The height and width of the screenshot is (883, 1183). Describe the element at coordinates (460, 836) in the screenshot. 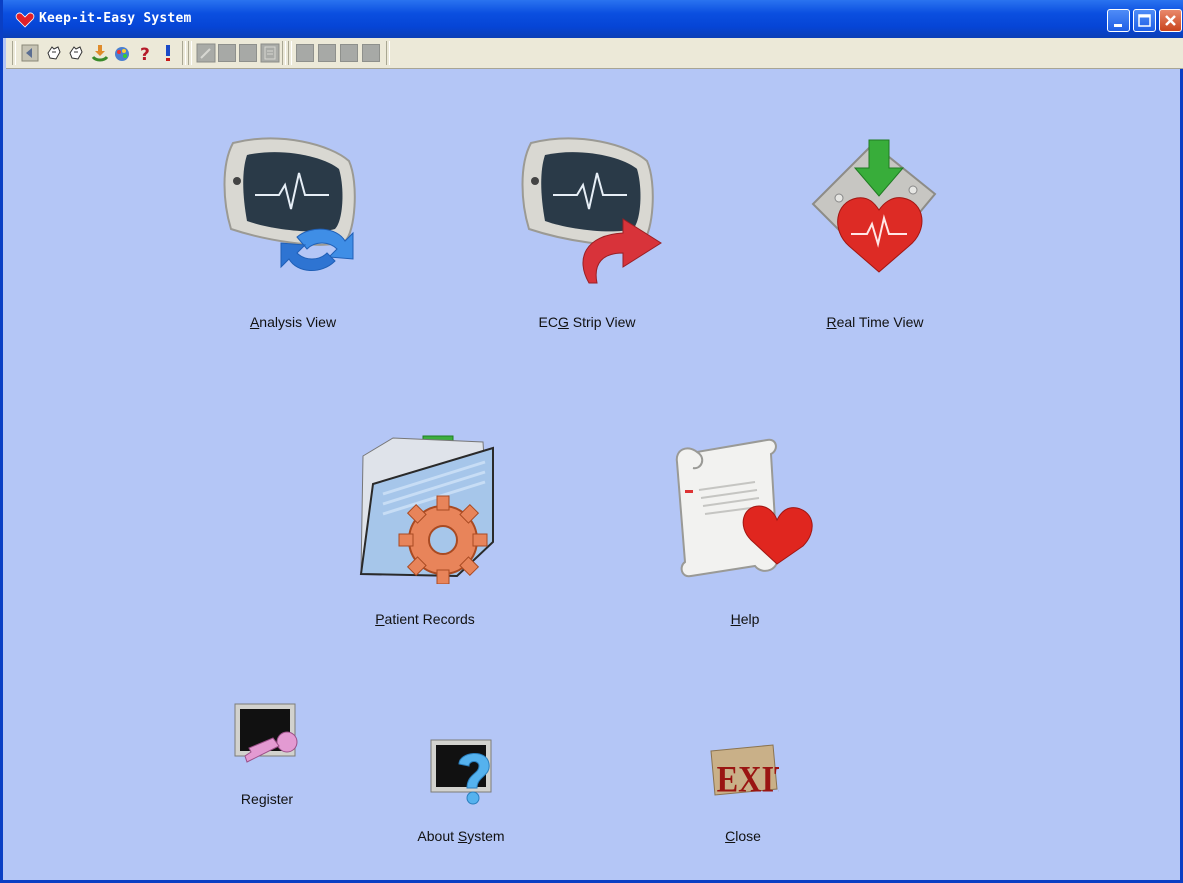

I see `about-system-label: About System` at that location.